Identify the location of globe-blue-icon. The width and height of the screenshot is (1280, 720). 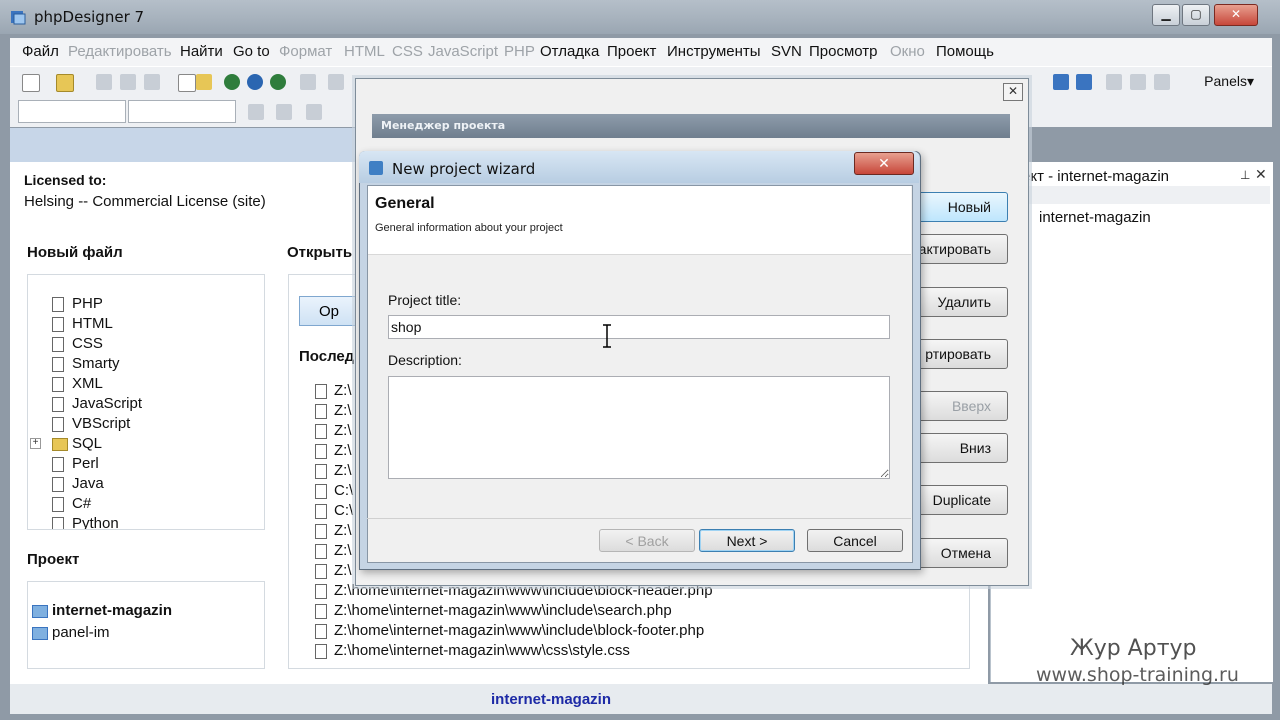
(255, 82).